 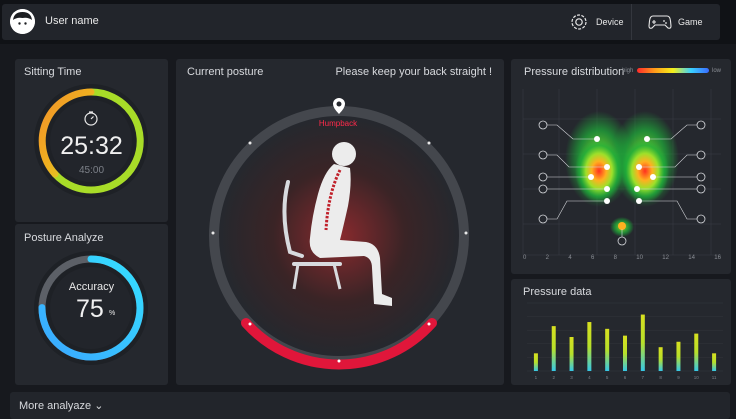 I want to click on x-tick: 4, so click(x=570, y=258).